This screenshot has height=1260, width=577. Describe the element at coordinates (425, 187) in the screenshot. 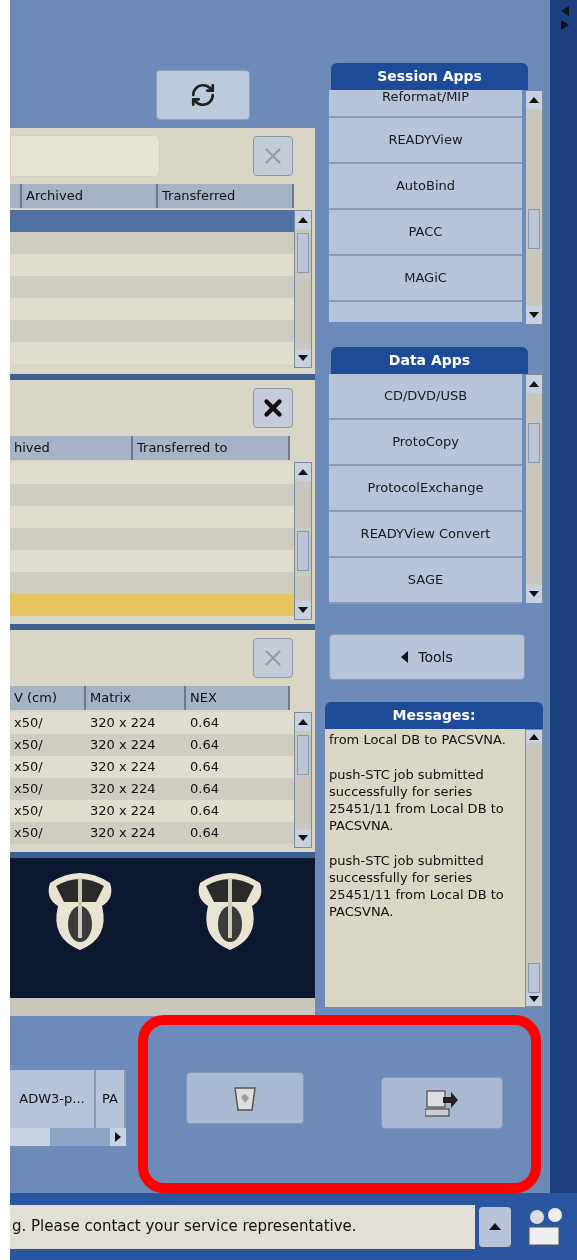

I see `session-app-item: AutoBind` at that location.